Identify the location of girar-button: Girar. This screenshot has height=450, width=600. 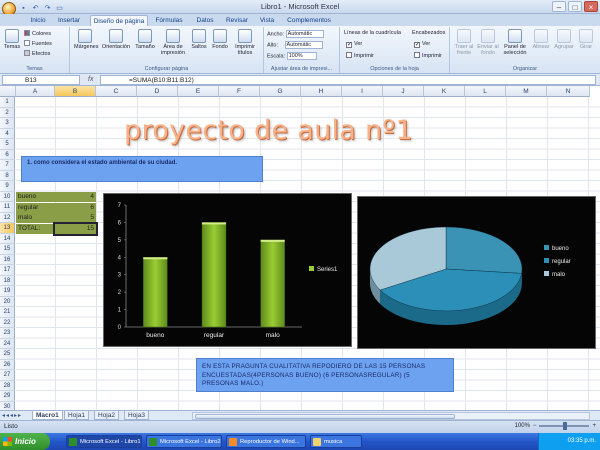
(586, 39).